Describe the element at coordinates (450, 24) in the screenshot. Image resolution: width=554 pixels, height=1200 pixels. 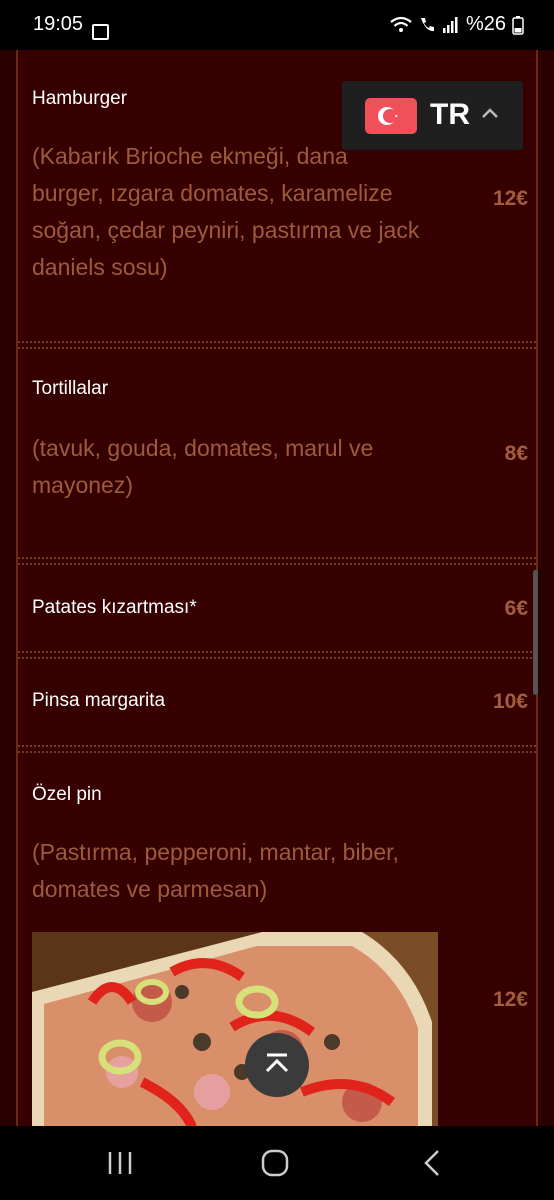
I see `signal-icon` at that location.